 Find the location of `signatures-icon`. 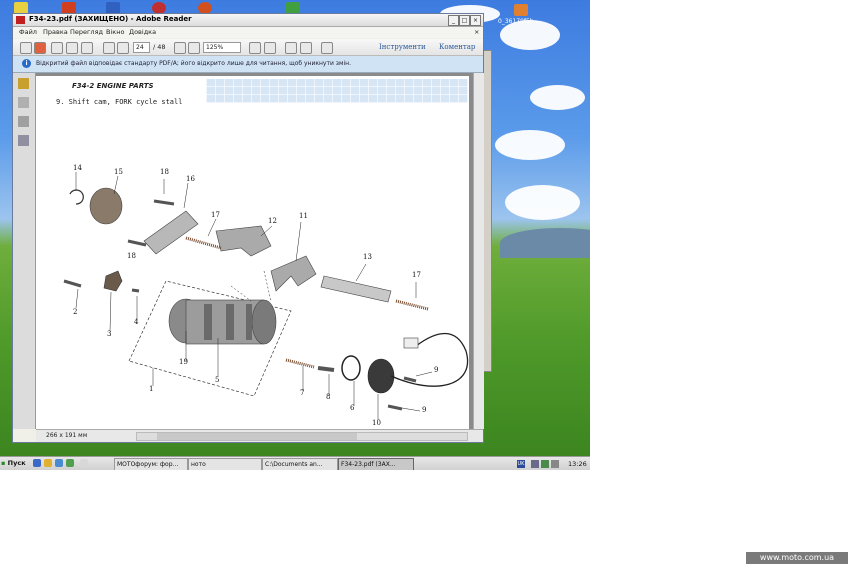

signatures-icon is located at coordinates (23, 140).